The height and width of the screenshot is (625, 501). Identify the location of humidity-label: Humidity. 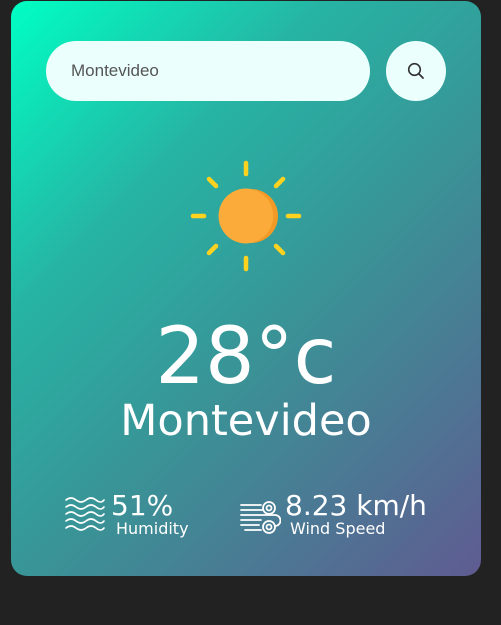
(152, 528).